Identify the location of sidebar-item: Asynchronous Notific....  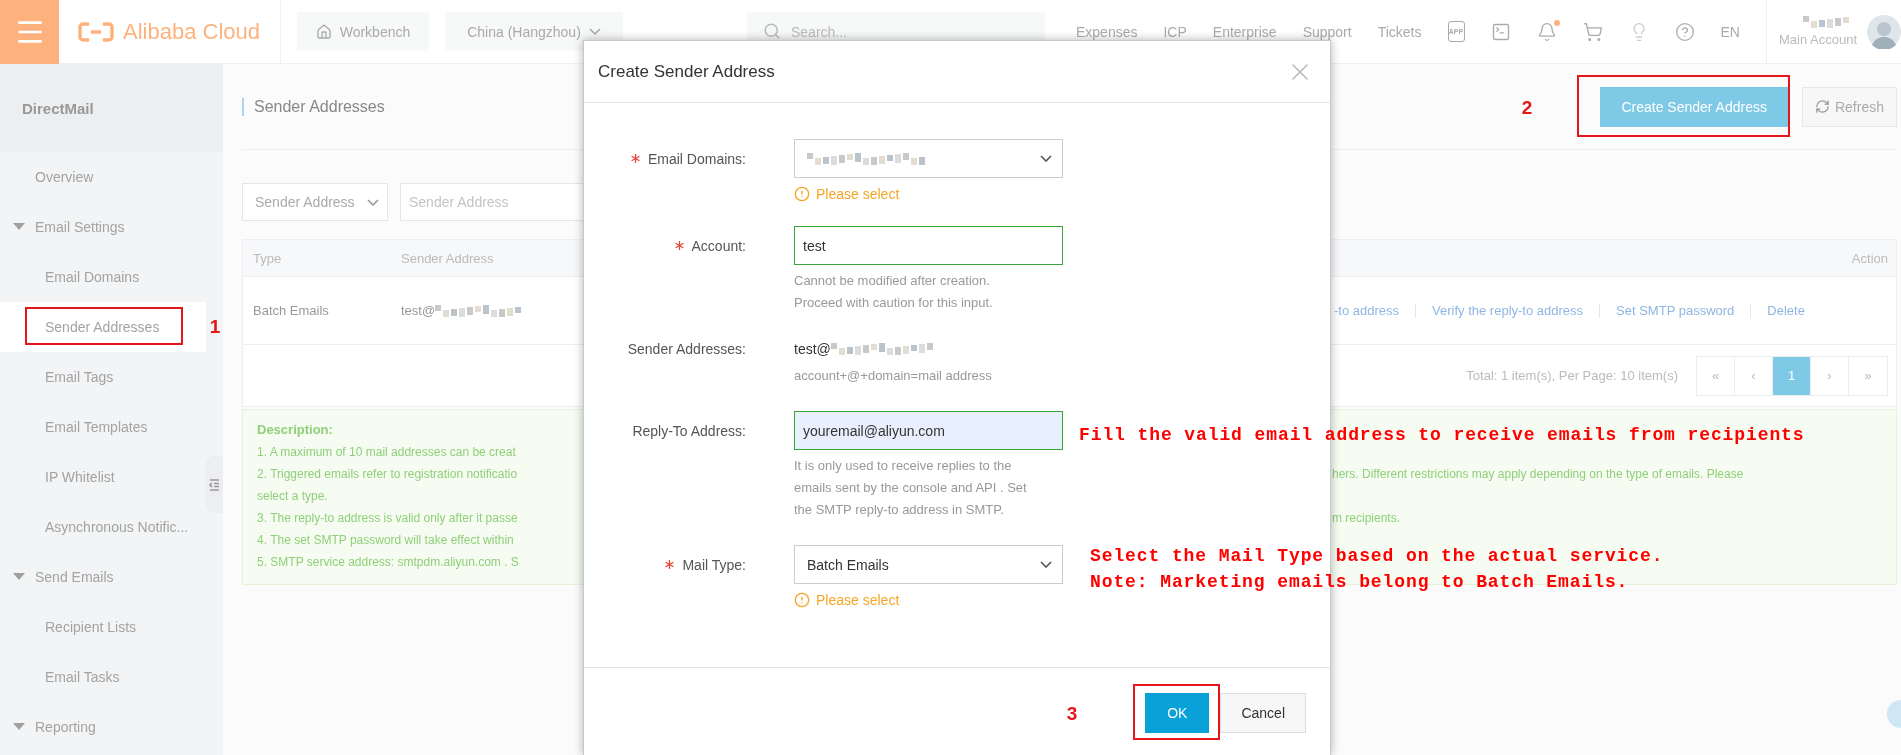
(103, 527).